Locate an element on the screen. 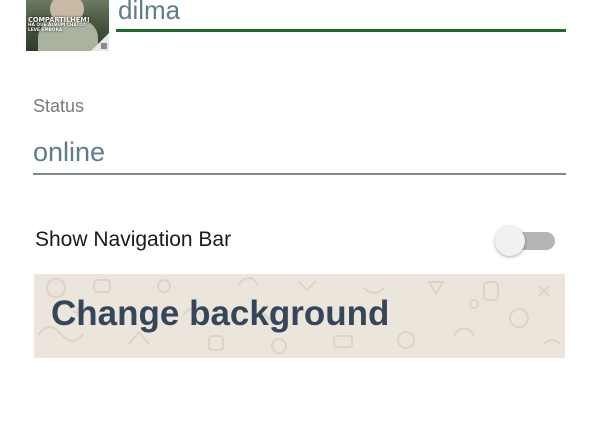 Image resolution: width=600 pixels, height=445 pixels. change-background-label: Change background is located at coordinates (220, 313).